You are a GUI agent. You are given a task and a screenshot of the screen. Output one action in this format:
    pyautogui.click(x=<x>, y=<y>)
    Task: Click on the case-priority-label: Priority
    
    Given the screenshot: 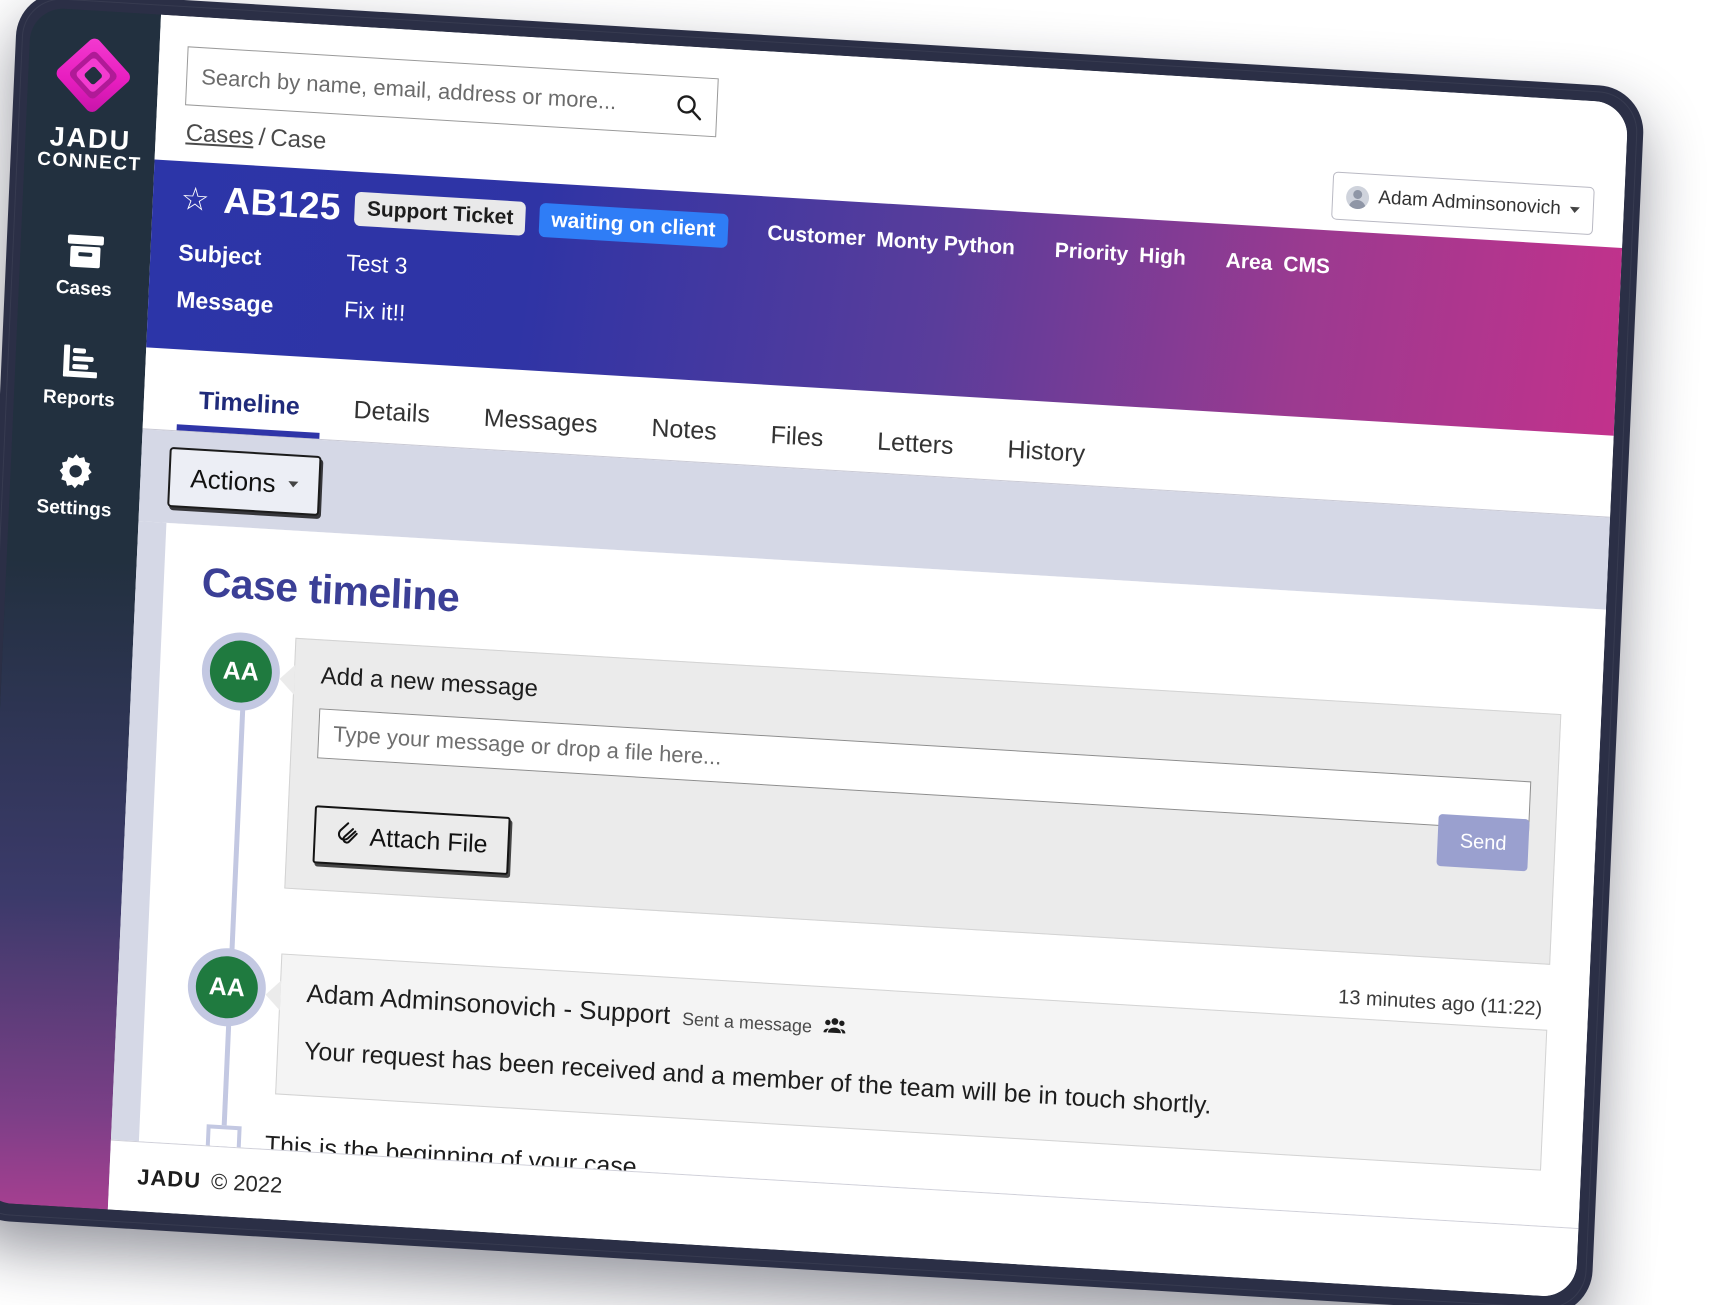 What is the action you would take?
    pyautogui.click(x=1091, y=252)
    